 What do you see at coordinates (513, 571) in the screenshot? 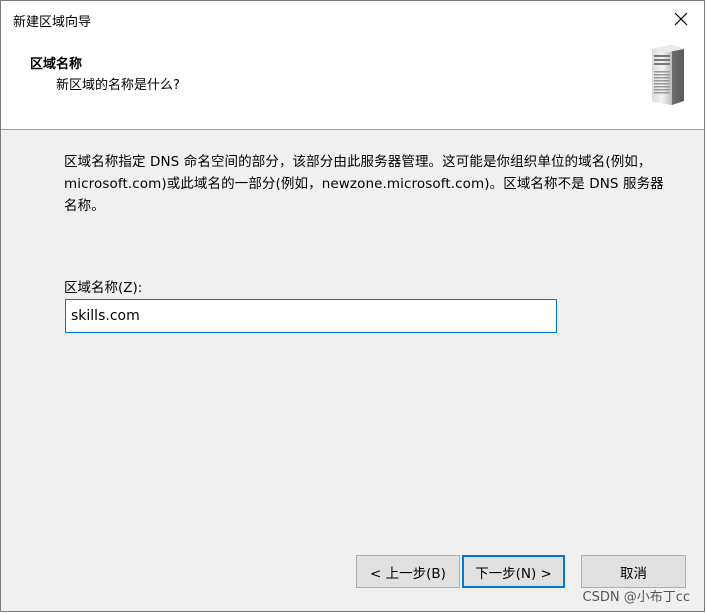
I see `next-button: 下一步(N) >` at bounding box center [513, 571].